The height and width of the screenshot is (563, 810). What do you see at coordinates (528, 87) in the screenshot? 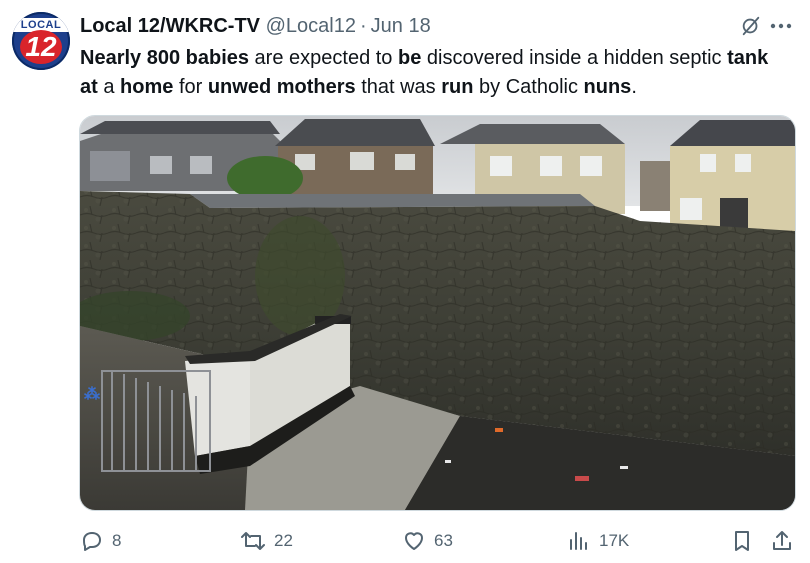
I see `tweet-text-segment: by Catholic` at bounding box center [528, 87].